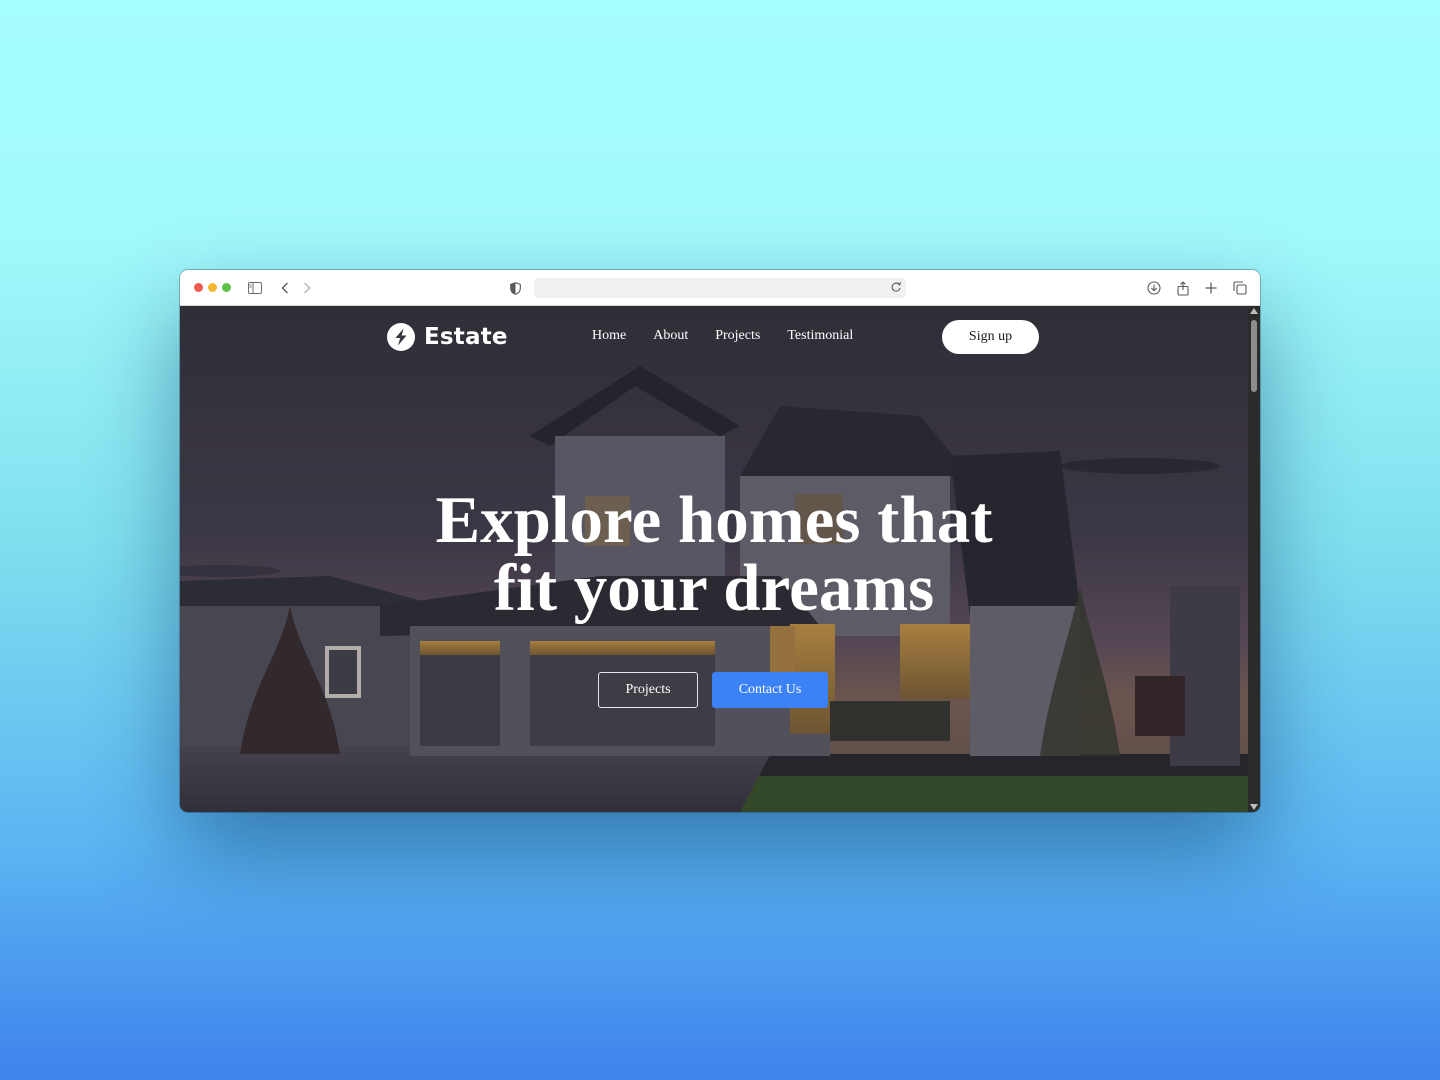  What do you see at coordinates (212, 287) in the screenshot?
I see `minimize-window-button` at bounding box center [212, 287].